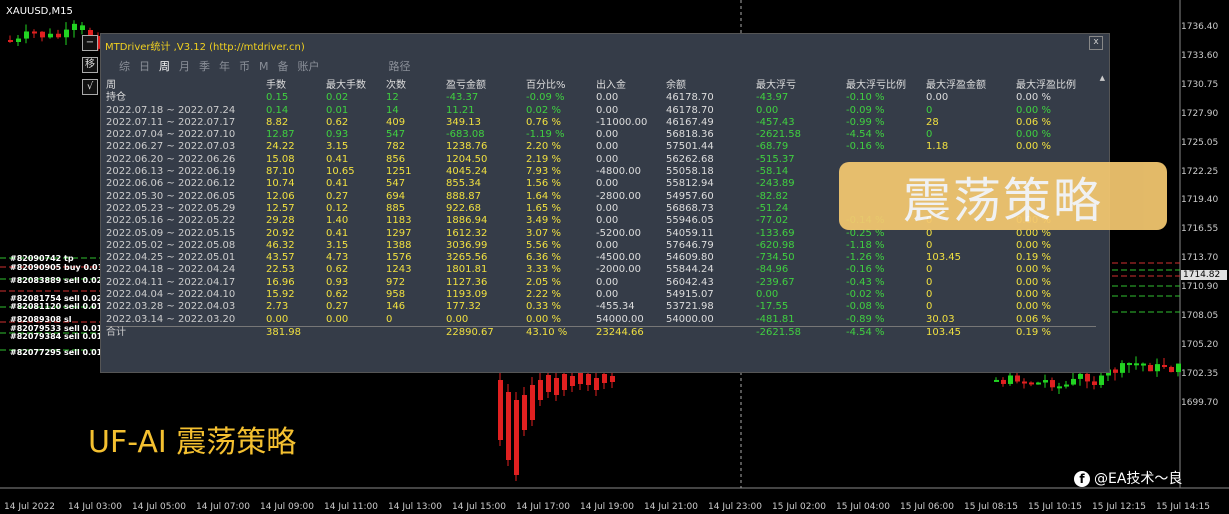 This screenshot has width=1229, height=514. What do you see at coordinates (690, 258) in the screenshot?
I see `table-cell: 54609.80` at bounding box center [690, 258].